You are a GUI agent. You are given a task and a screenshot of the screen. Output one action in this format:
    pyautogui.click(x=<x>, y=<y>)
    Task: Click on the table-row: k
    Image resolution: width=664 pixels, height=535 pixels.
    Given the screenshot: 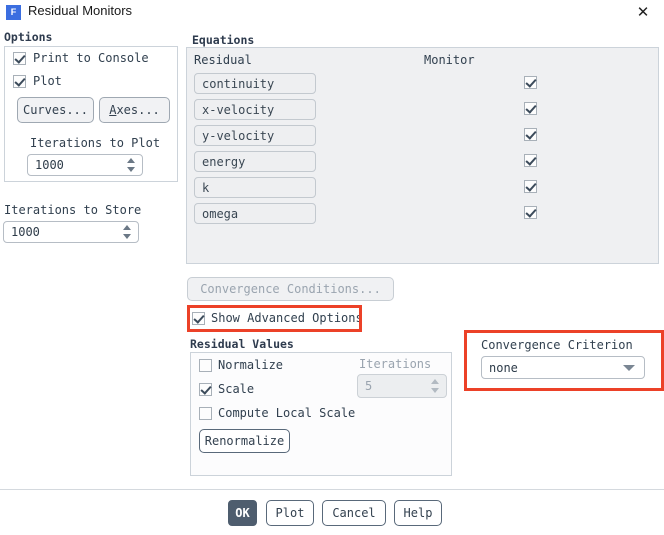 What is the action you would take?
    pyautogui.click(x=255, y=187)
    